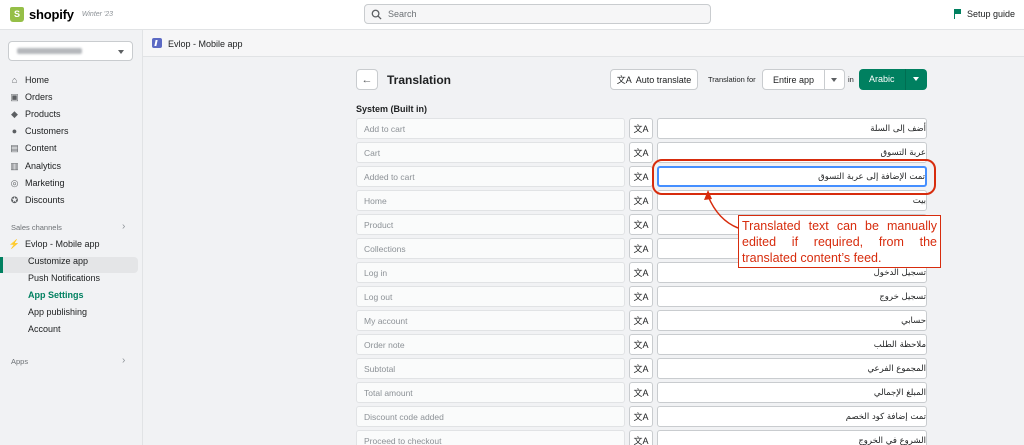  What do you see at coordinates (792, 416) in the screenshot?
I see `translation-input: تمت إضافة كود الخصم` at bounding box center [792, 416].